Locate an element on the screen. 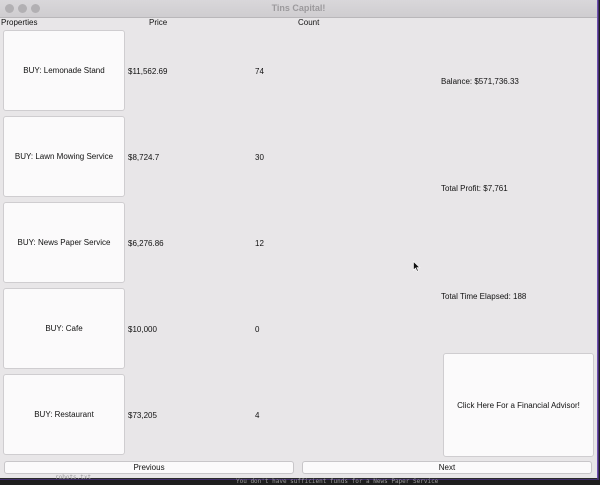 The height and width of the screenshot is (485, 600). price-cell: $10,000 is located at coordinates (142, 329).